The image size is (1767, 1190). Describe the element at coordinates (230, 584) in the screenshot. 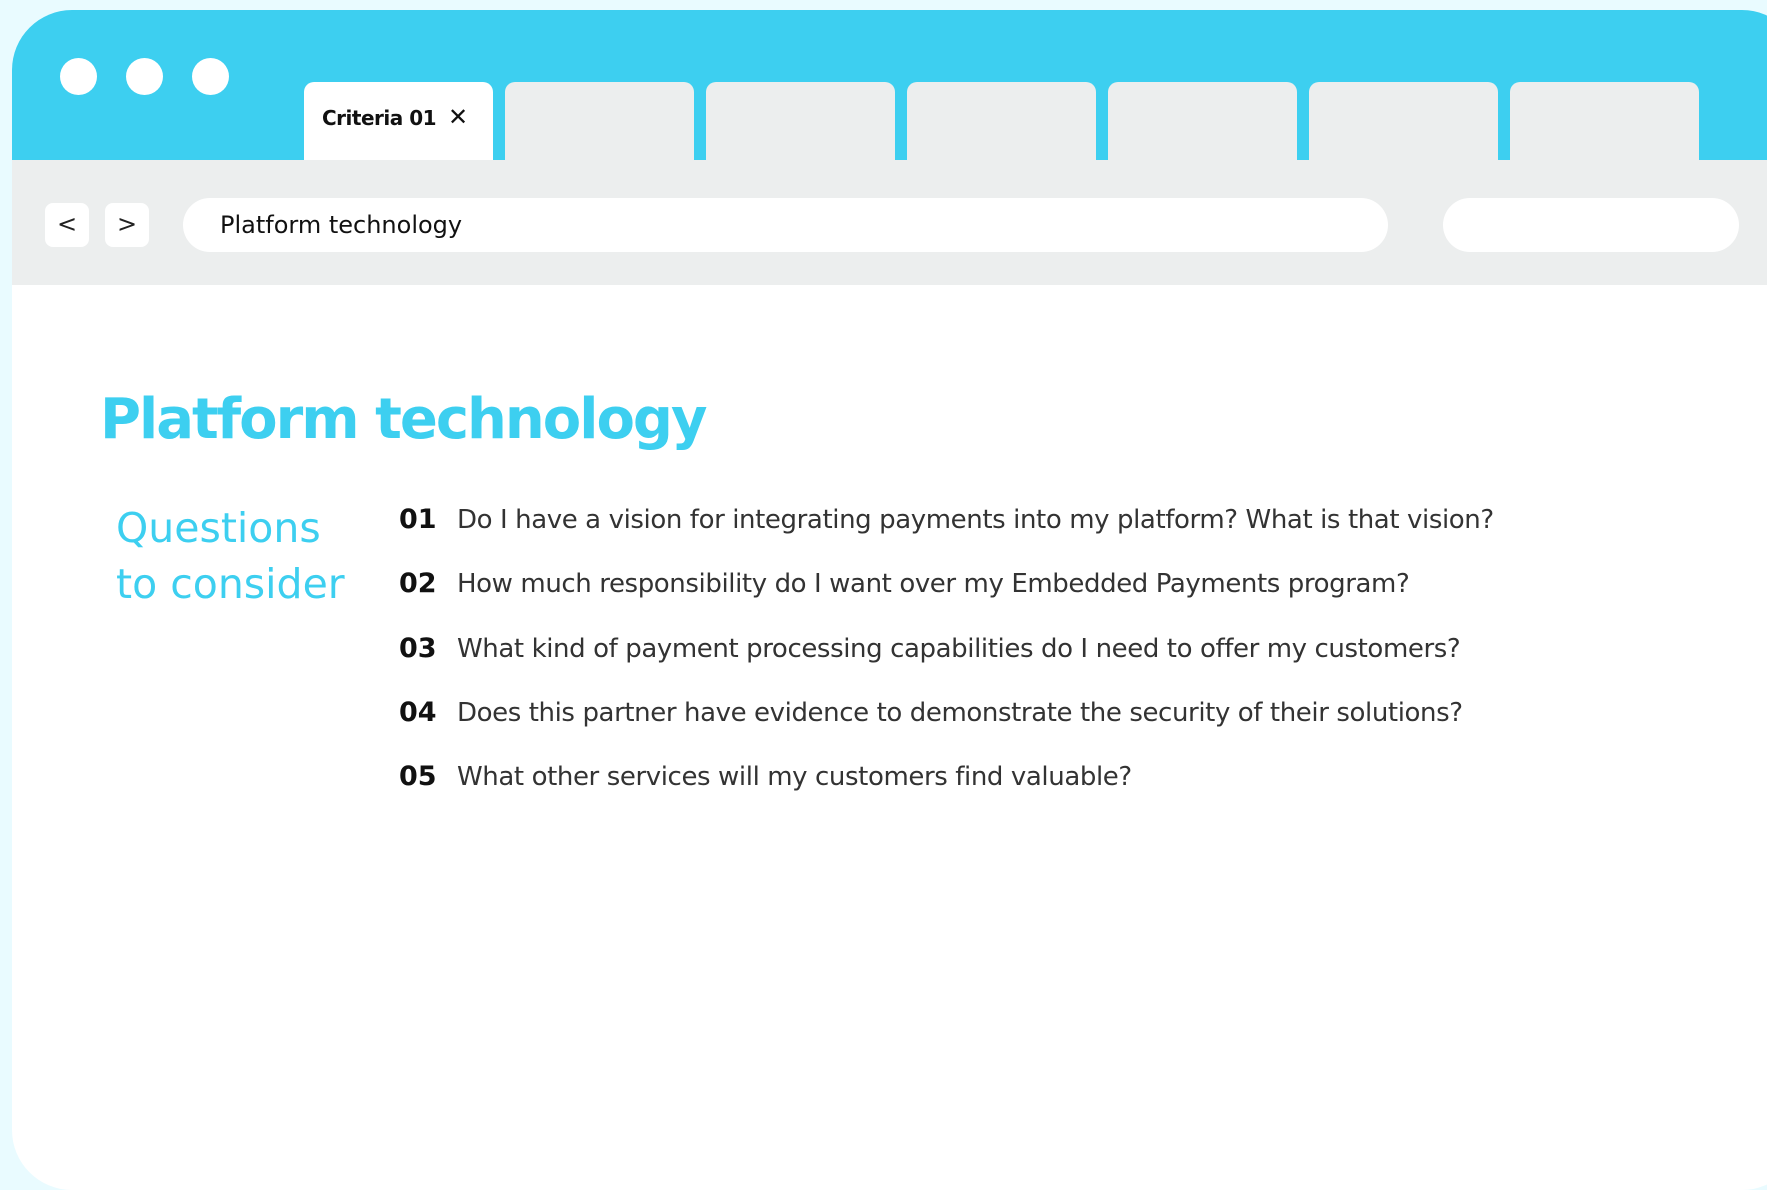

I see `questions-heading-line: to consider` at that location.